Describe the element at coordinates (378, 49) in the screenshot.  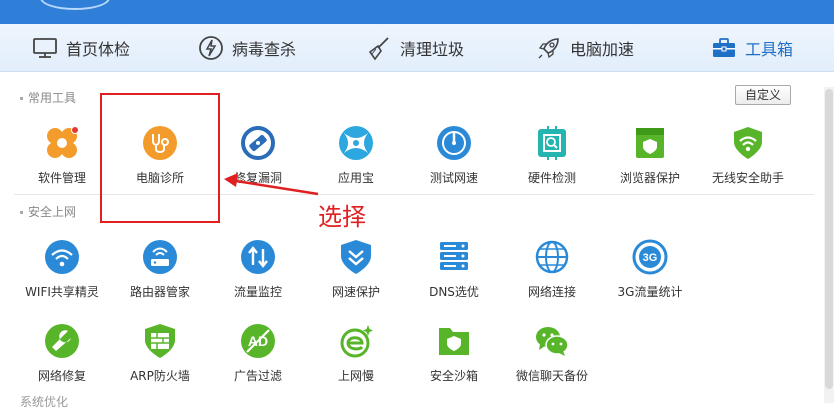
I see `broom-icon` at that location.